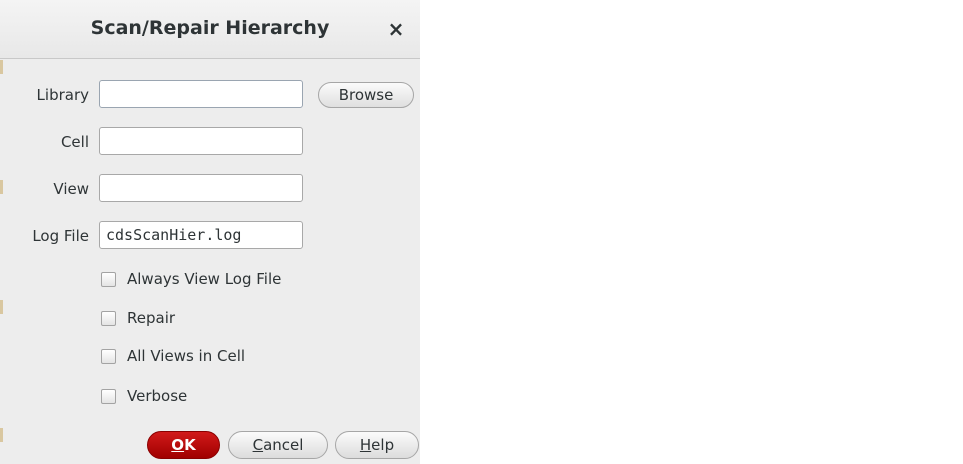 This screenshot has height=464, width=963. I want to click on ok-button: OK, so click(183, 445).